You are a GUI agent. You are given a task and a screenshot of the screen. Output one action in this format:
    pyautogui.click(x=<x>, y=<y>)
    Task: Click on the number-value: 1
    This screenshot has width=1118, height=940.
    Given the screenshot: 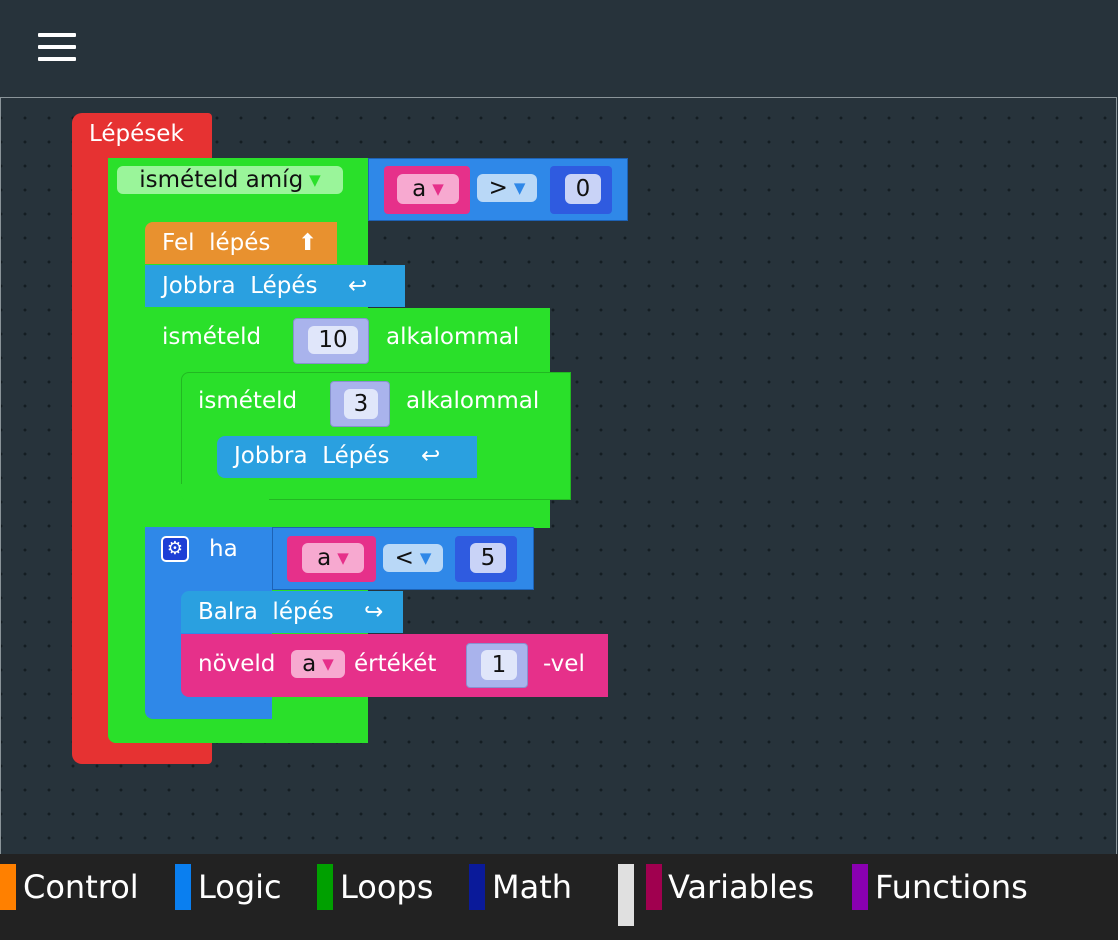 What is the action you would take?
    pyautogui.click(x=499, y=664)
    